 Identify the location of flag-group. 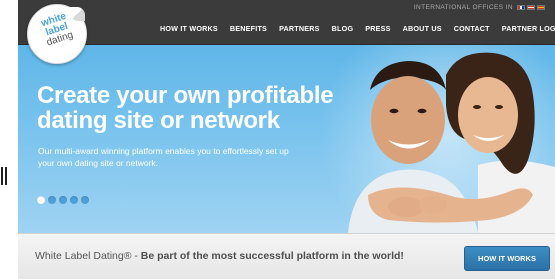
(531, 7).